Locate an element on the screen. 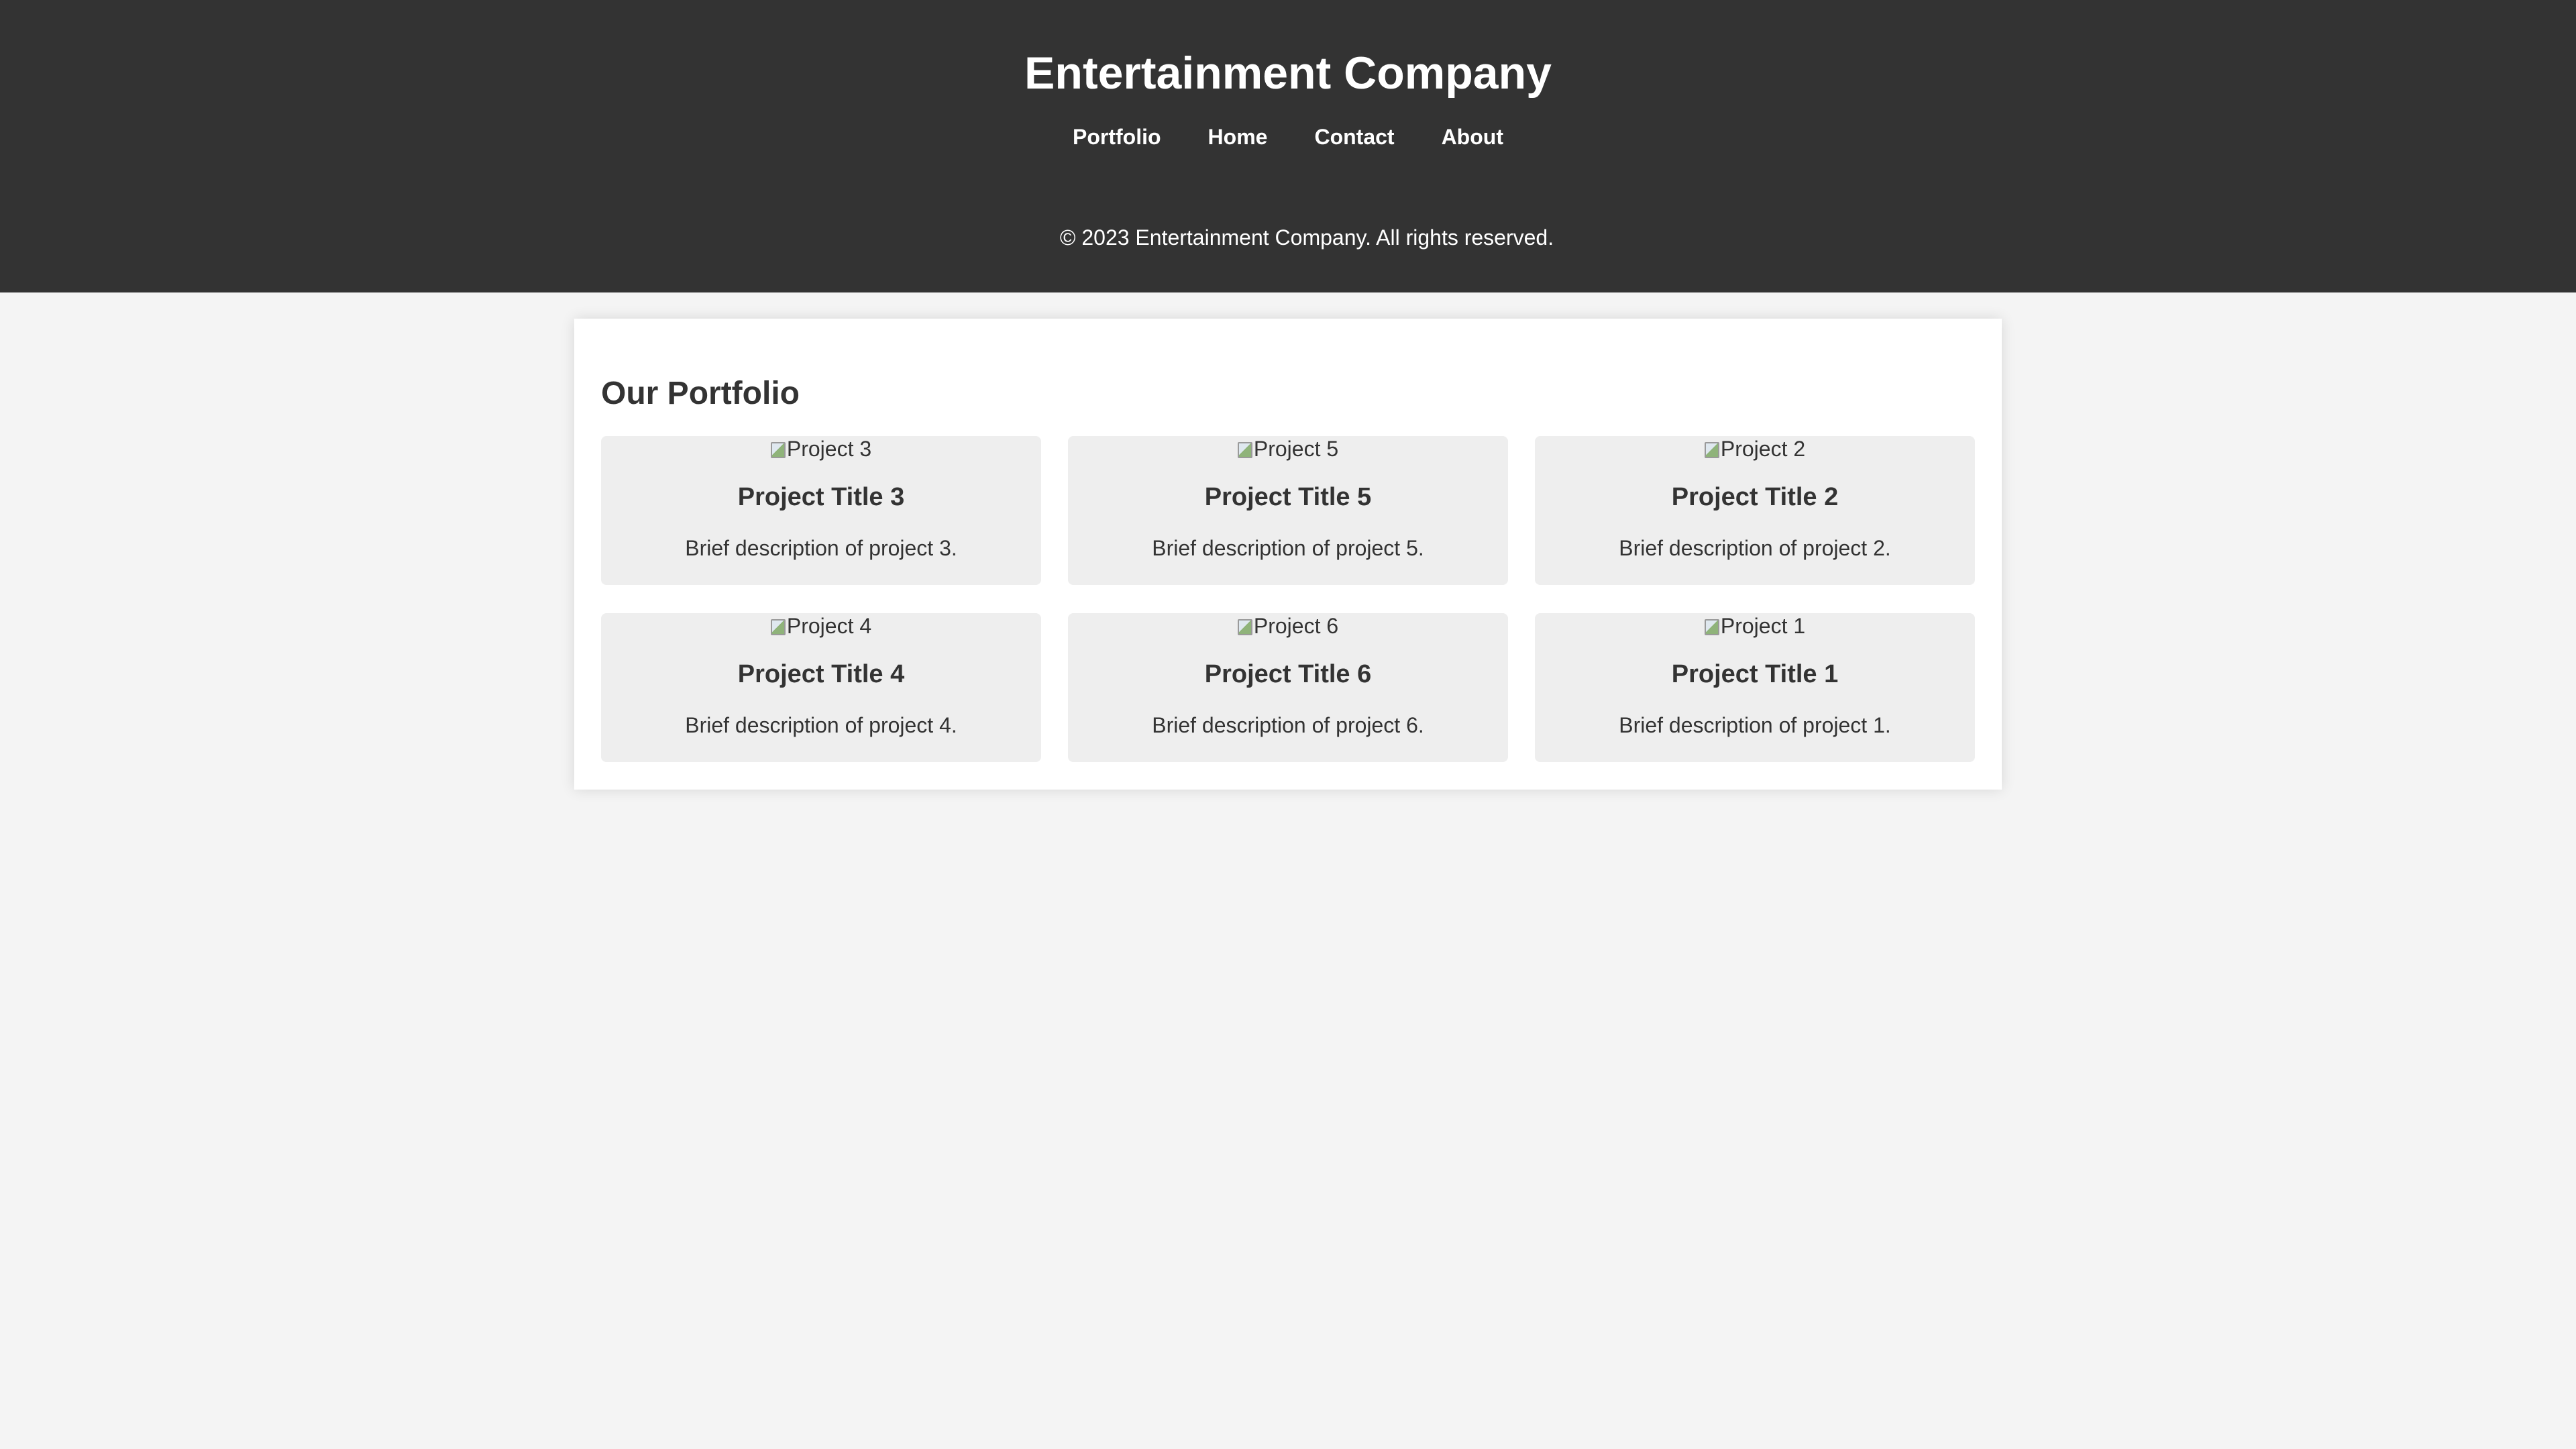 This screenshot has width=2576, height=1449. project-image: Project 3 is located at coordinates (821, 449).